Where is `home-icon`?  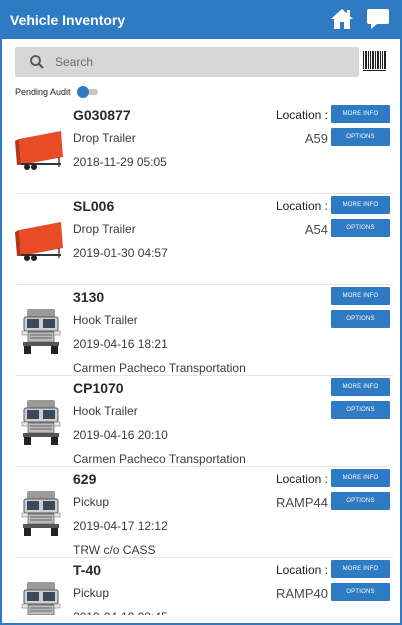 home-icon is located at coordinates (342, 19).